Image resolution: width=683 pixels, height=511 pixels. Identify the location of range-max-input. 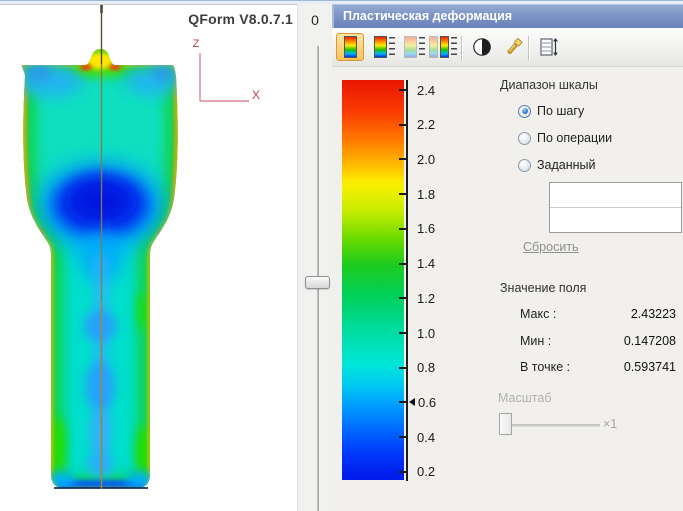
(615, 195).